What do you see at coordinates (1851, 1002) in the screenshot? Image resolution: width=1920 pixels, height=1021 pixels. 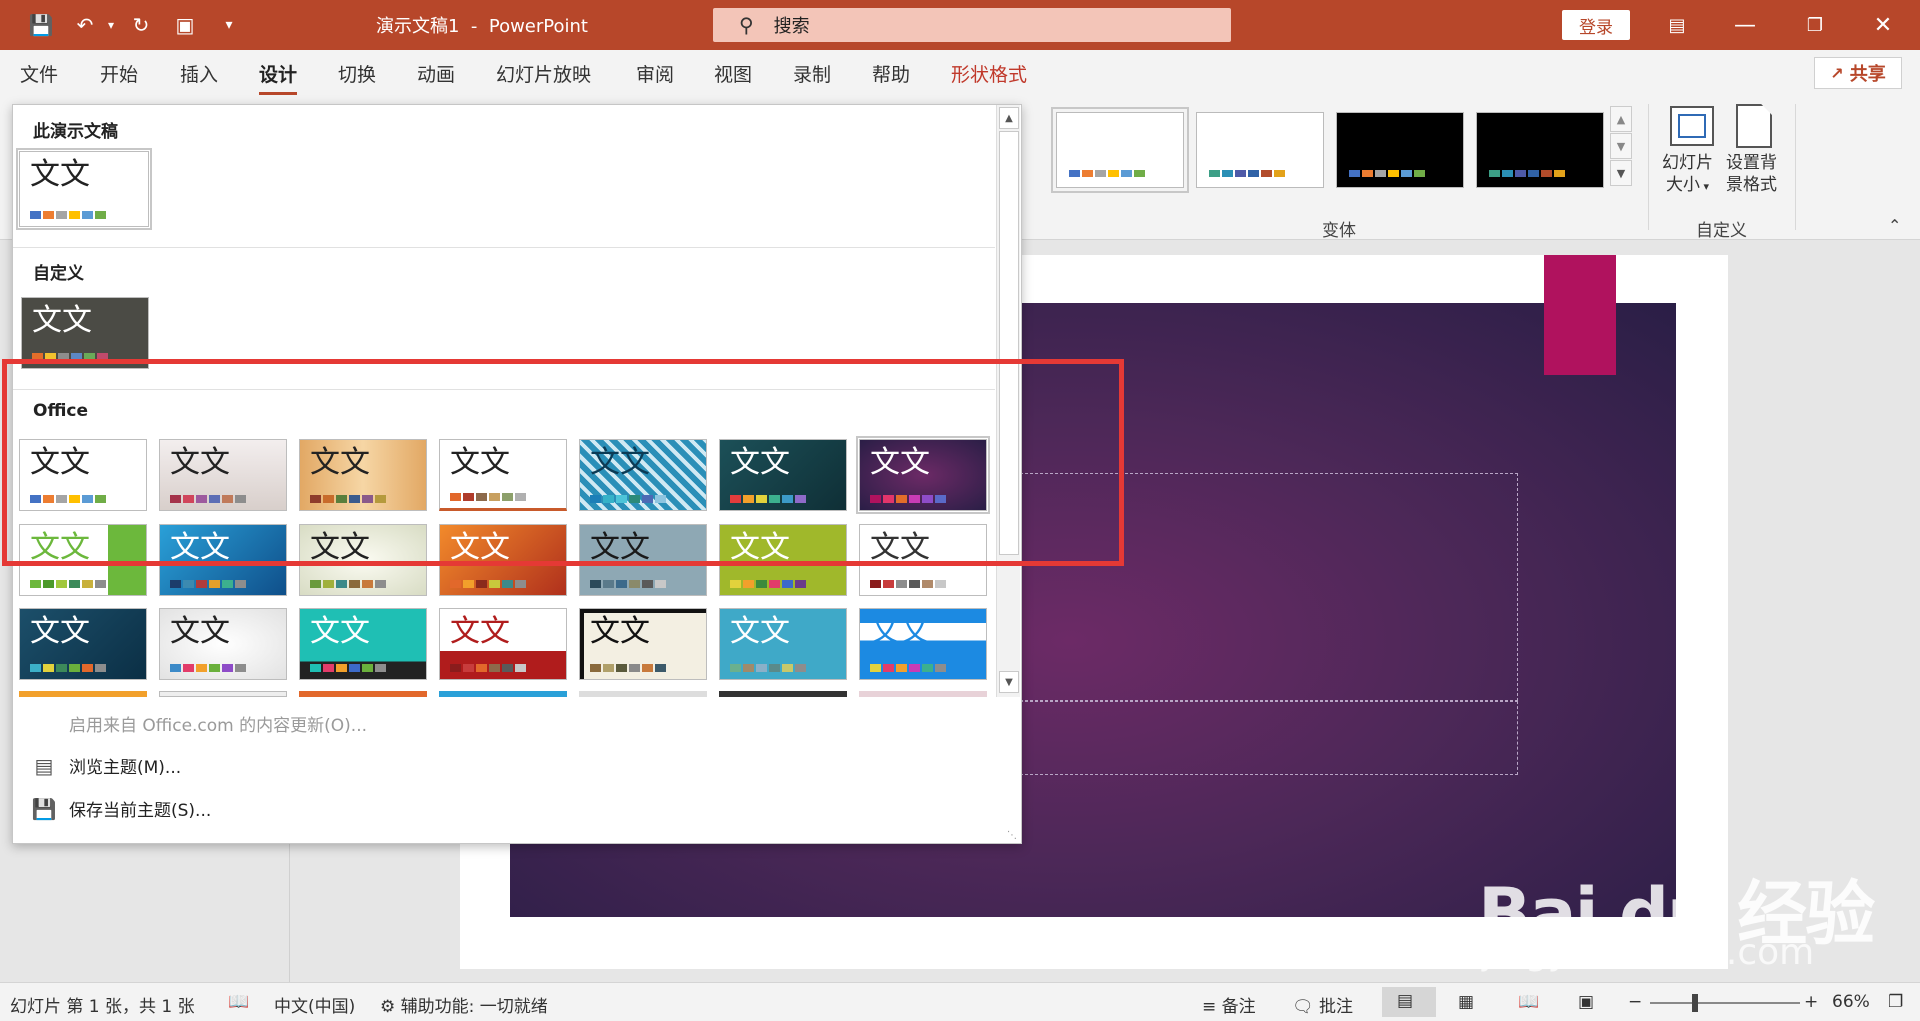 I see `zoom-level: 66%` at bounding box center [1851, 1002].